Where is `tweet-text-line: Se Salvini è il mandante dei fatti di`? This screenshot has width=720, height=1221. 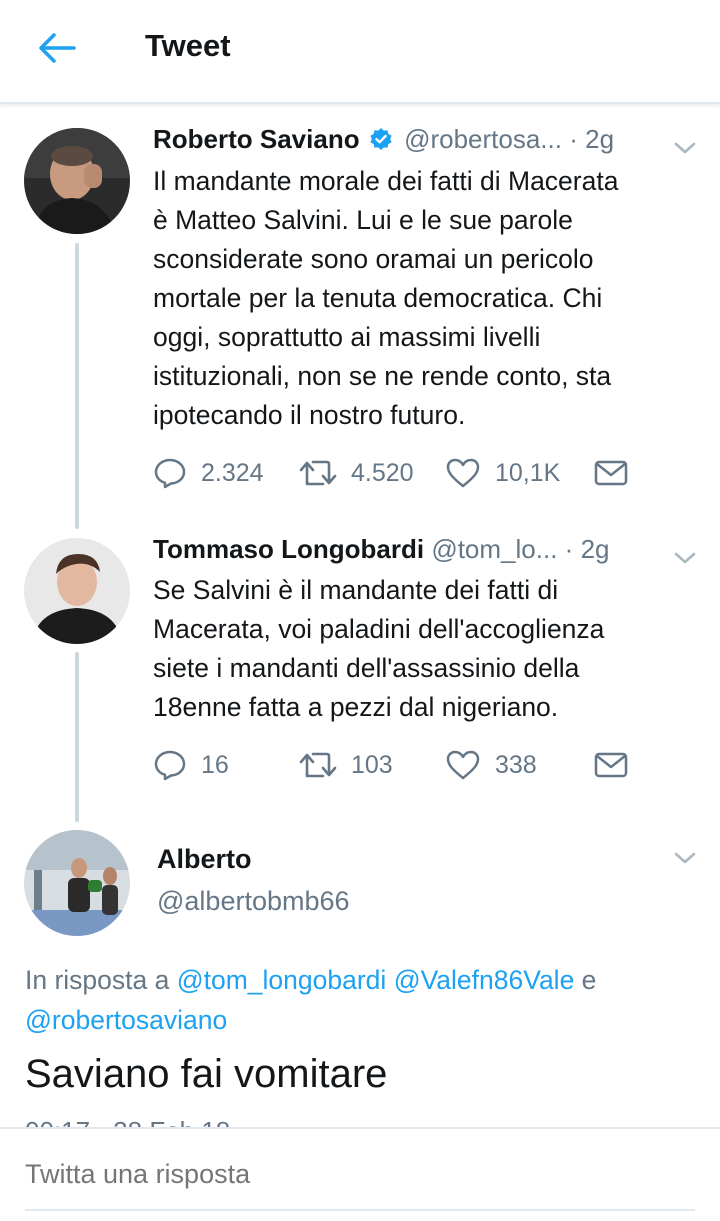
tweet-text-line: Se Salvini è il mandante dei fatti di is located at coordinates (356, 590).